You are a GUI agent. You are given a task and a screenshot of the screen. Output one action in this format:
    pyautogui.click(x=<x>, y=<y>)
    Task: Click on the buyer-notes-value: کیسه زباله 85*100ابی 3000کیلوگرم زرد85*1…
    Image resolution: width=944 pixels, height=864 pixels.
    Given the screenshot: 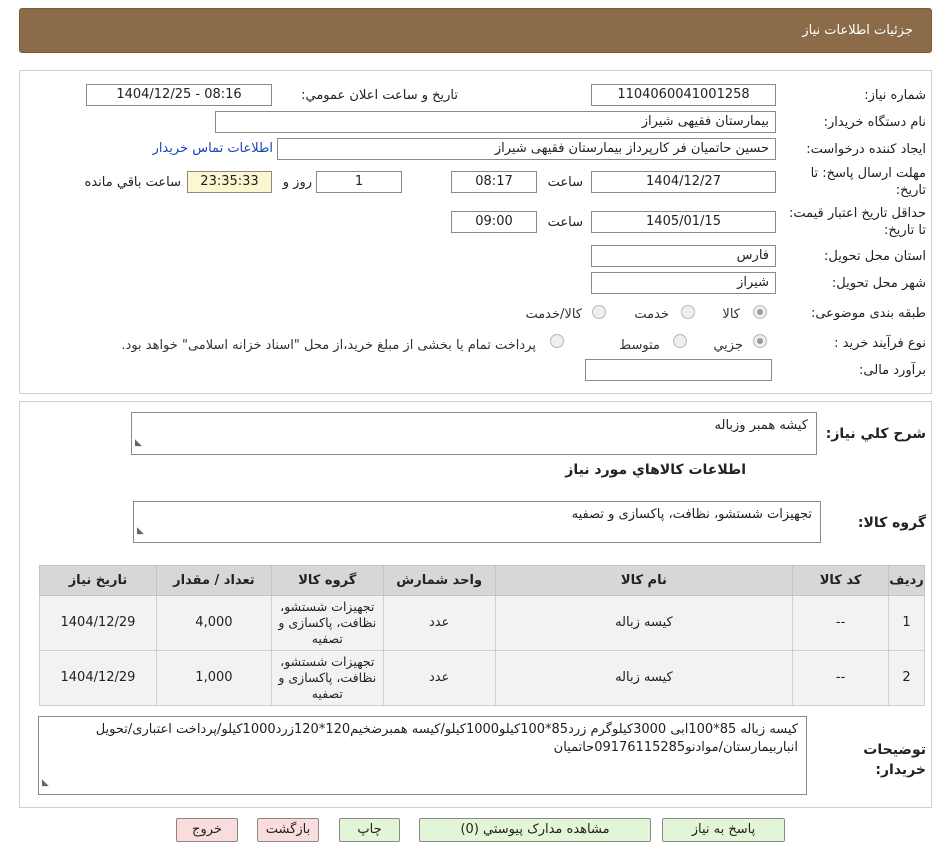 What is the action you would take?
    pyautogui.click(x=446, y=738)
    